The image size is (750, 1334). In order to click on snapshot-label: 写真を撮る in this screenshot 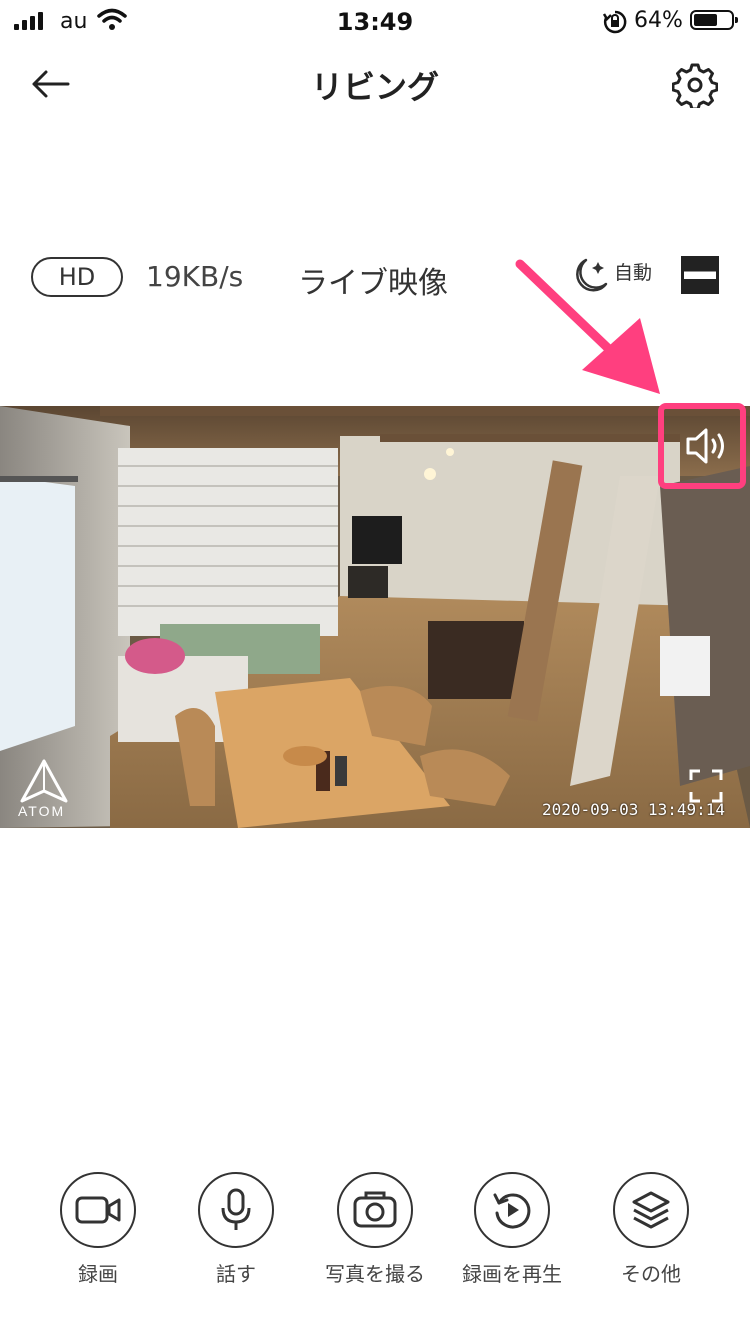, I will do `click(375, 1274)`.